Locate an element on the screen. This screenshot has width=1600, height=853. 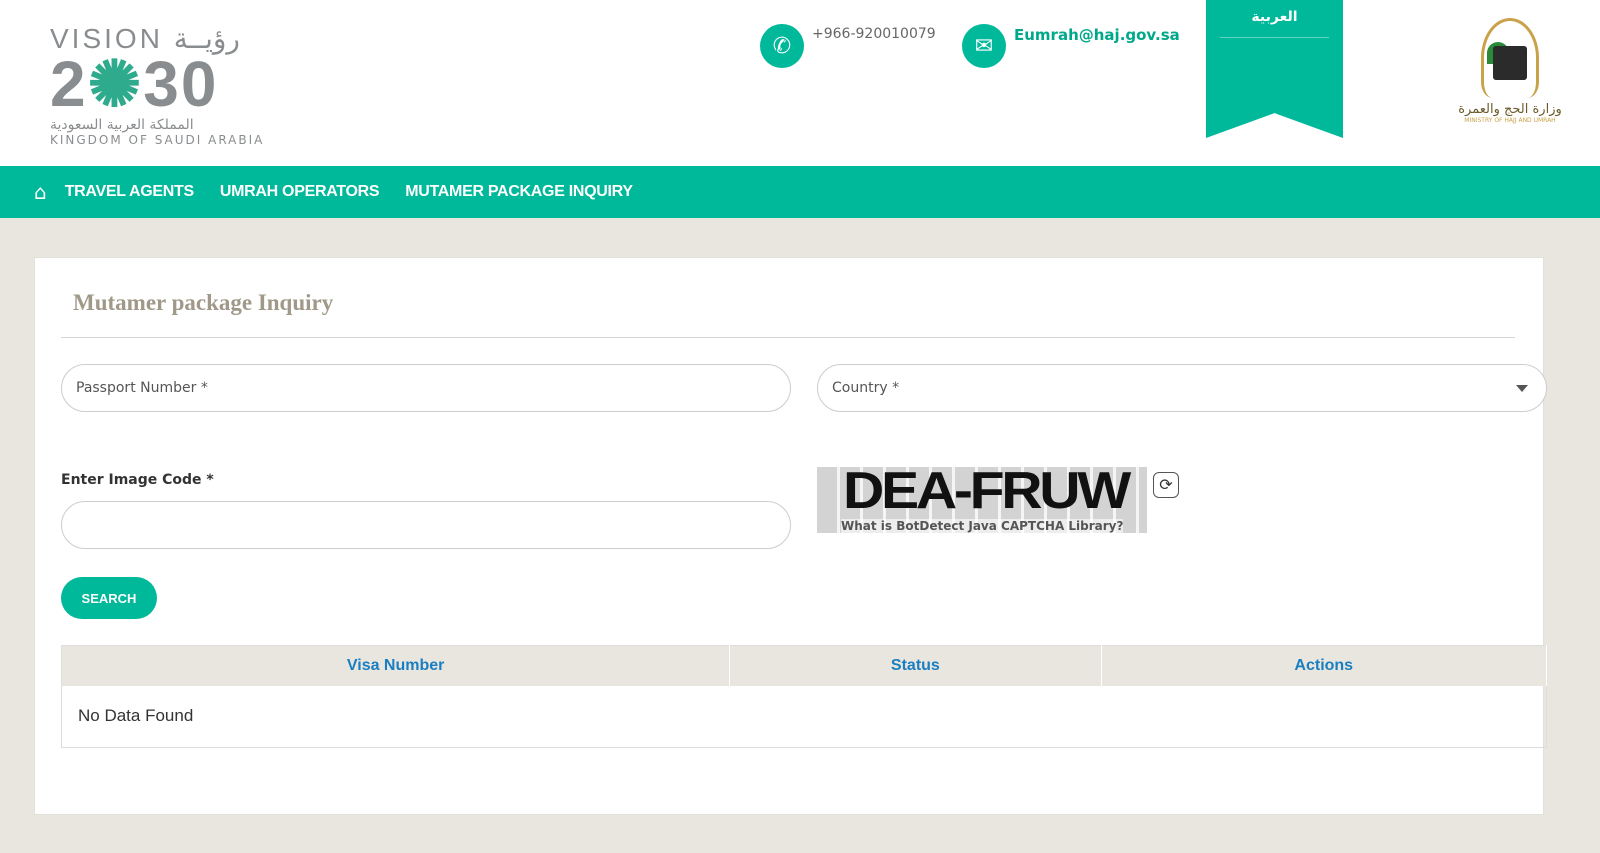
phone-icon: ✆ is located at coordinates (782, 46).